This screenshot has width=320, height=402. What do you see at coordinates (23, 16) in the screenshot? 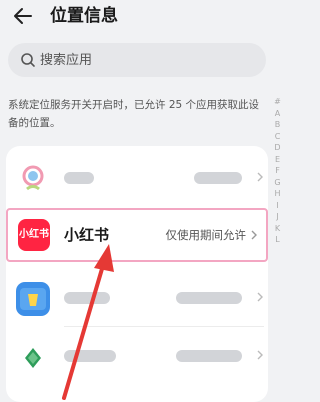
I see `back-arrow-icon` at bounding box center [23, 16].